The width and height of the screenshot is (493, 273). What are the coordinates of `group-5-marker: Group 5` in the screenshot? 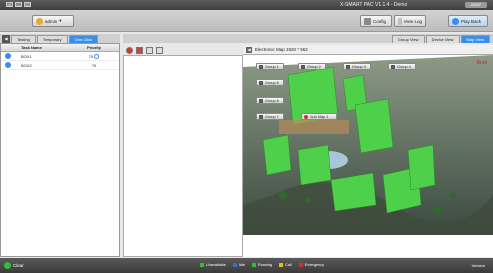 It's located at (270, 82).